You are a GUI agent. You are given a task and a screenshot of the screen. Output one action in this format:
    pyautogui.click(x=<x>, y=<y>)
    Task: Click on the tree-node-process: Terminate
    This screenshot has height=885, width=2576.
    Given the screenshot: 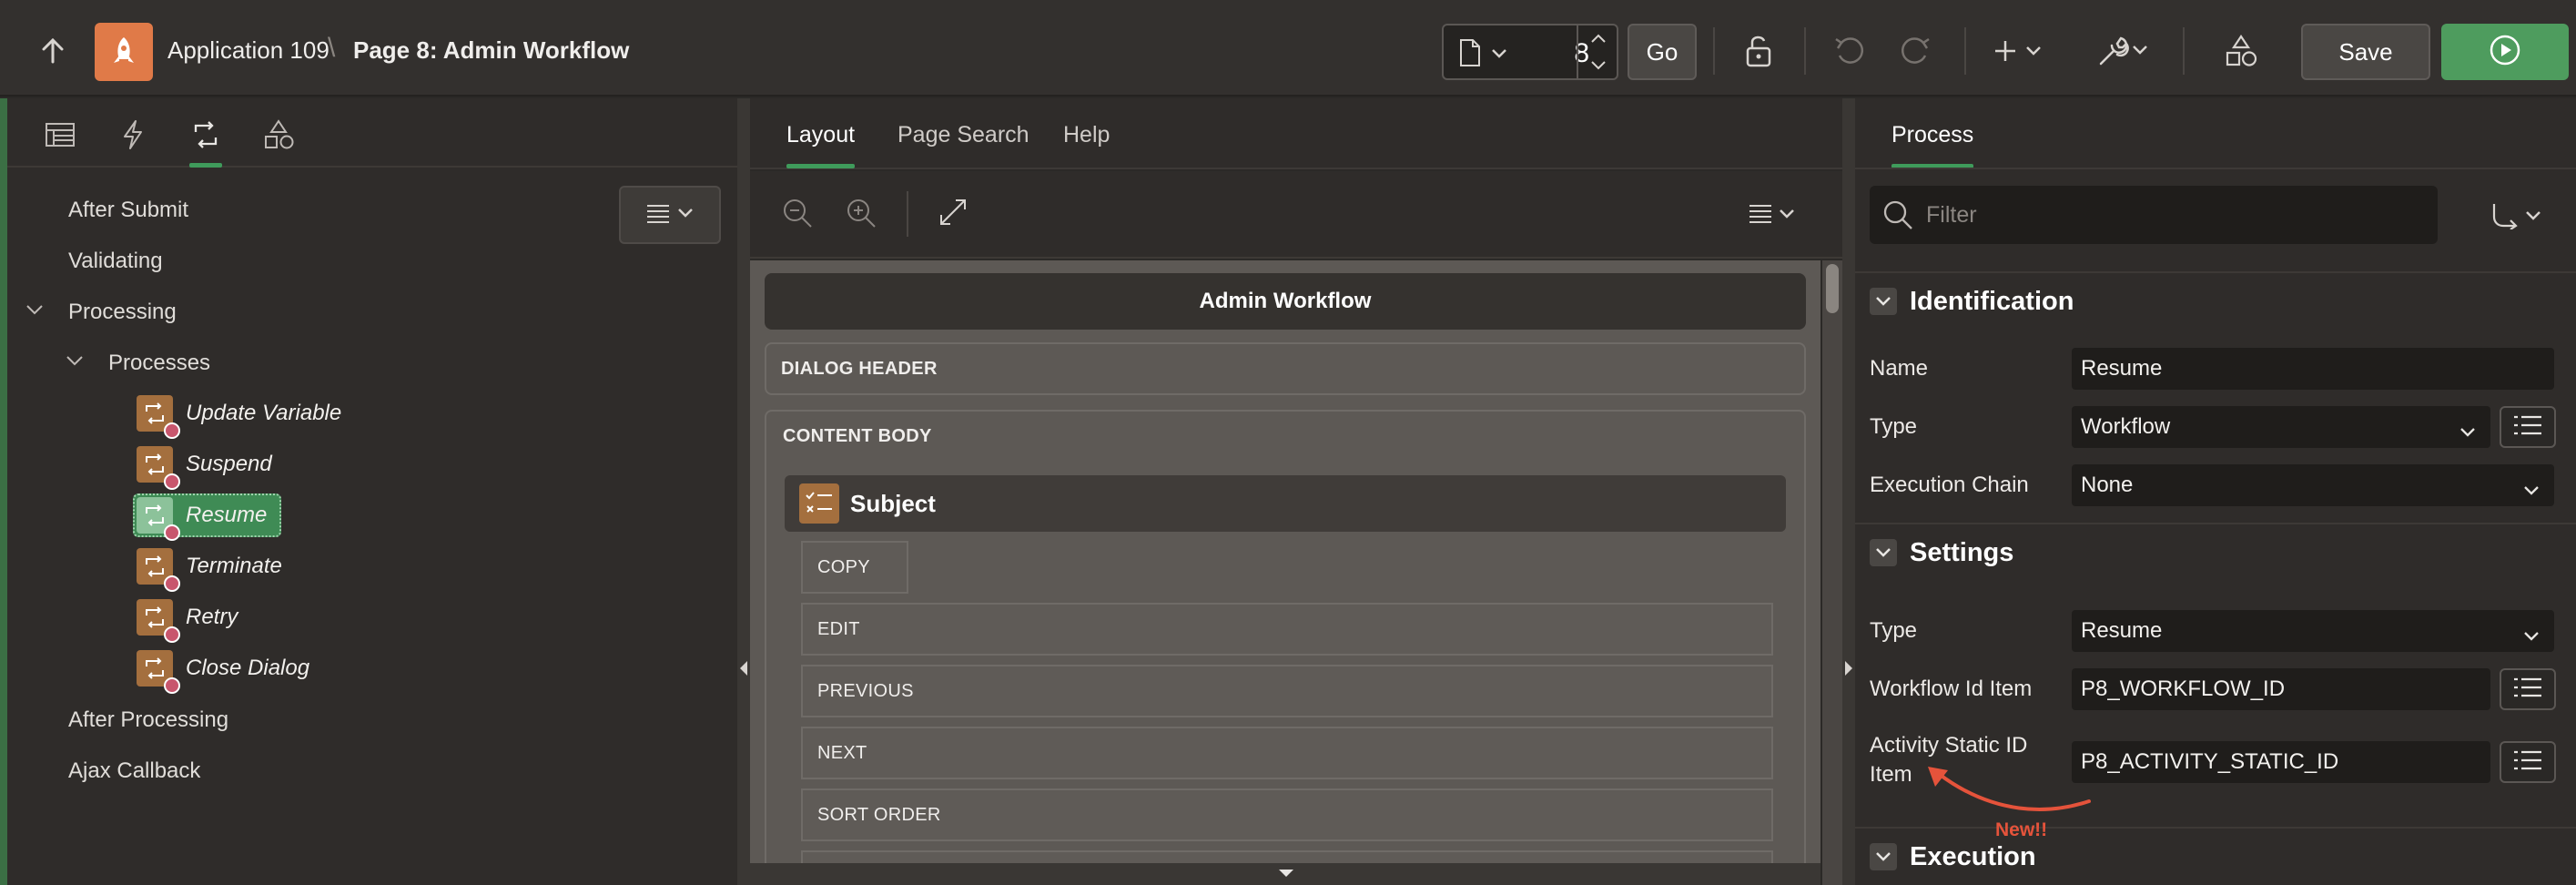 What is the action you would take?
    pyautogui.click(x=209, y=569)
    